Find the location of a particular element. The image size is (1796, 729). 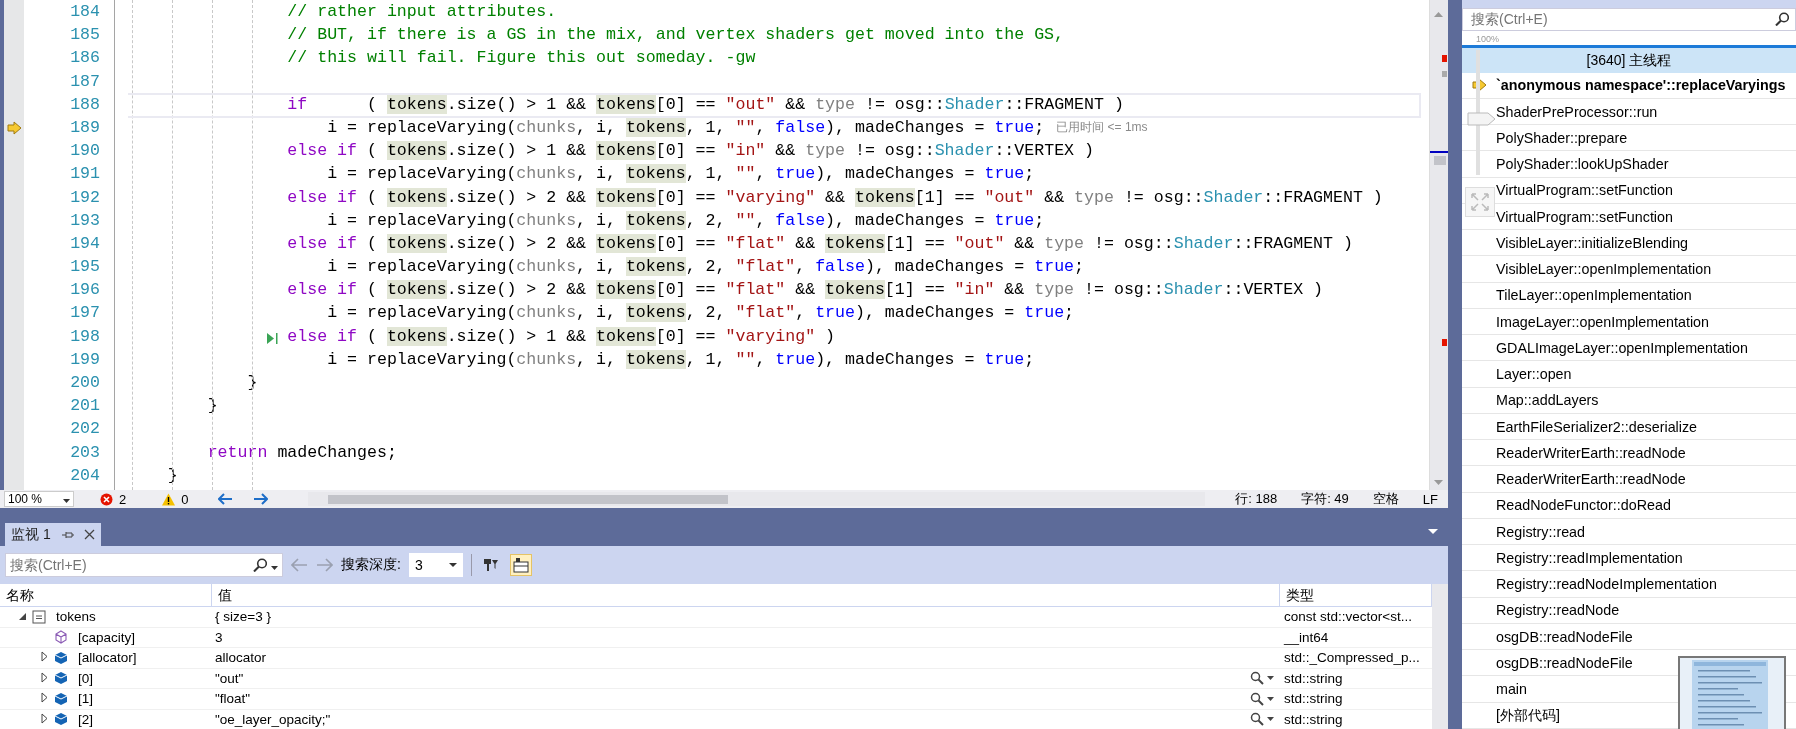

line-number: 200 is located at coordinates (85, 383).